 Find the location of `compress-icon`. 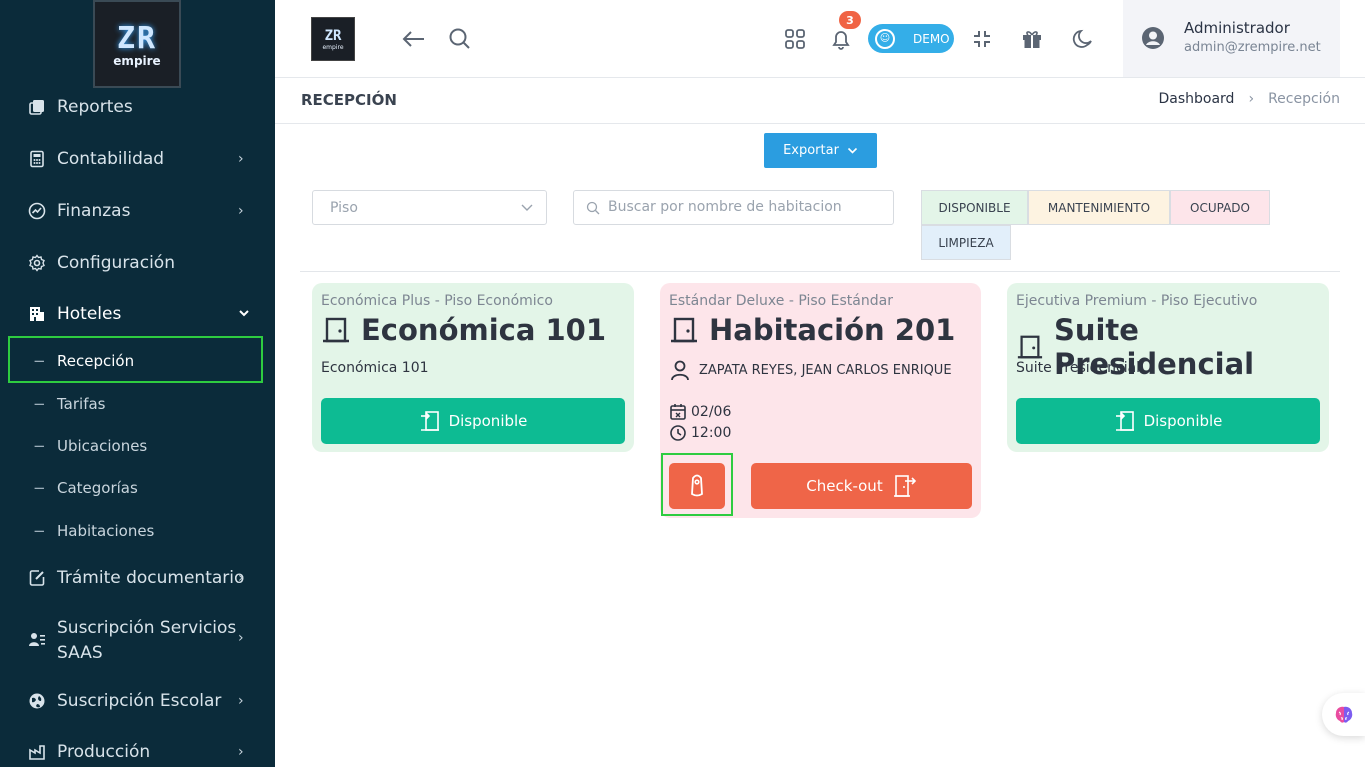

compress-icon is located at coordinates (982, 39).